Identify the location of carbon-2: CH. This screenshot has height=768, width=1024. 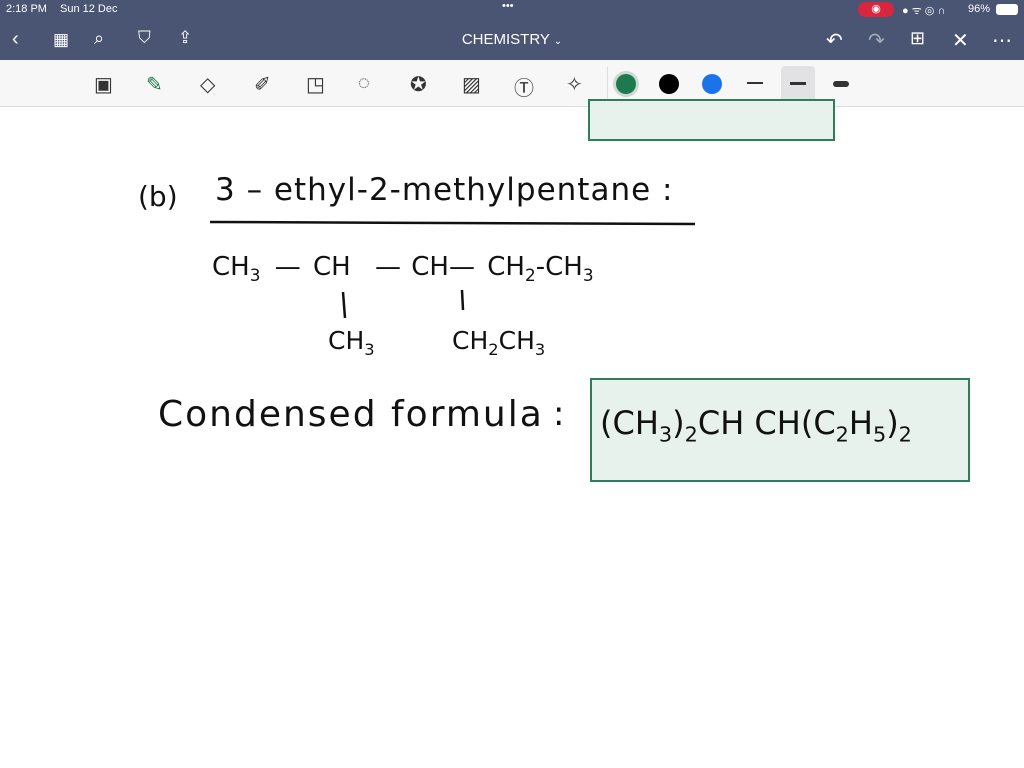
(332, 267).